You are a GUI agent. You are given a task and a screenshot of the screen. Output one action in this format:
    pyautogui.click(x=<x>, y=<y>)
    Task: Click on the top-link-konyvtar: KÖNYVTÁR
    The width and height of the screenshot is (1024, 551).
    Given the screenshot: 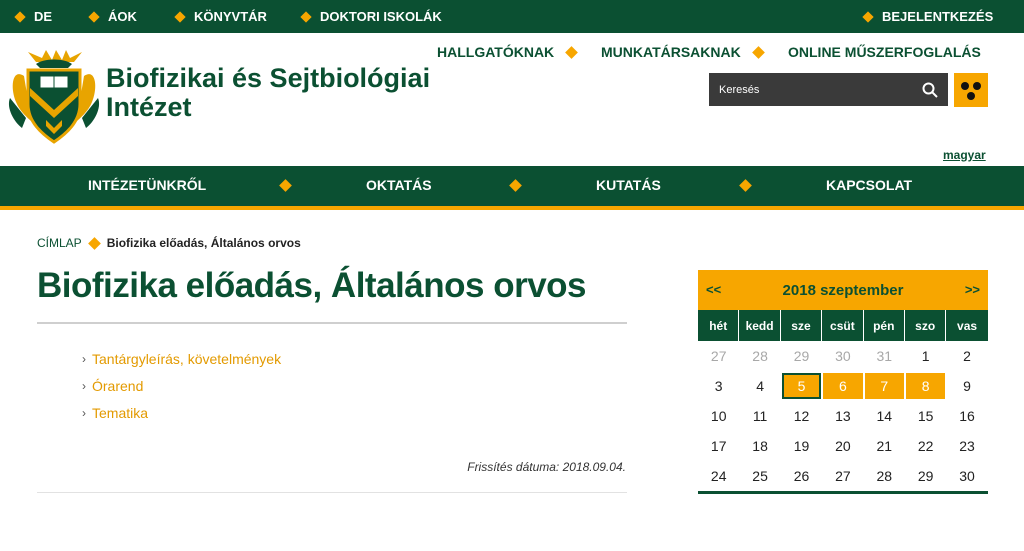 What is the action you would take?
    pyautogui.click(x=220, y=16)
    